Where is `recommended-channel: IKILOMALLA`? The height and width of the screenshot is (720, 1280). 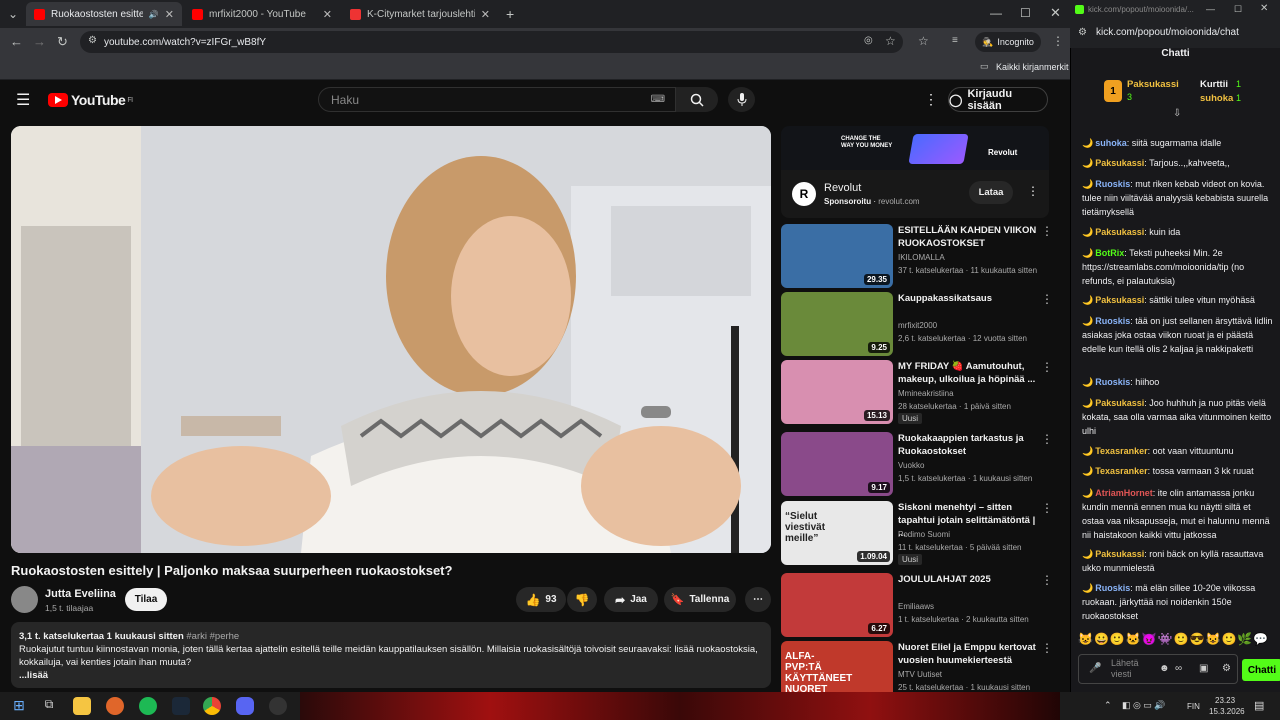
recommended-channel: IKILOMALLA is located at coordinates (921, 257).